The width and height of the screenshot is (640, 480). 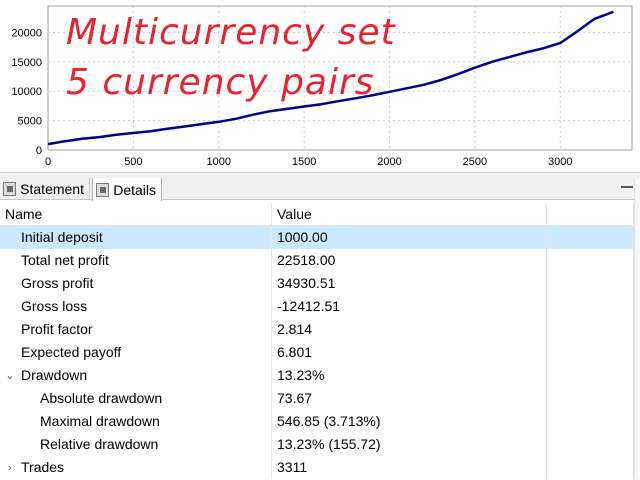 I want to click on x-tick-label: 1000, so click(x=219, y=162).